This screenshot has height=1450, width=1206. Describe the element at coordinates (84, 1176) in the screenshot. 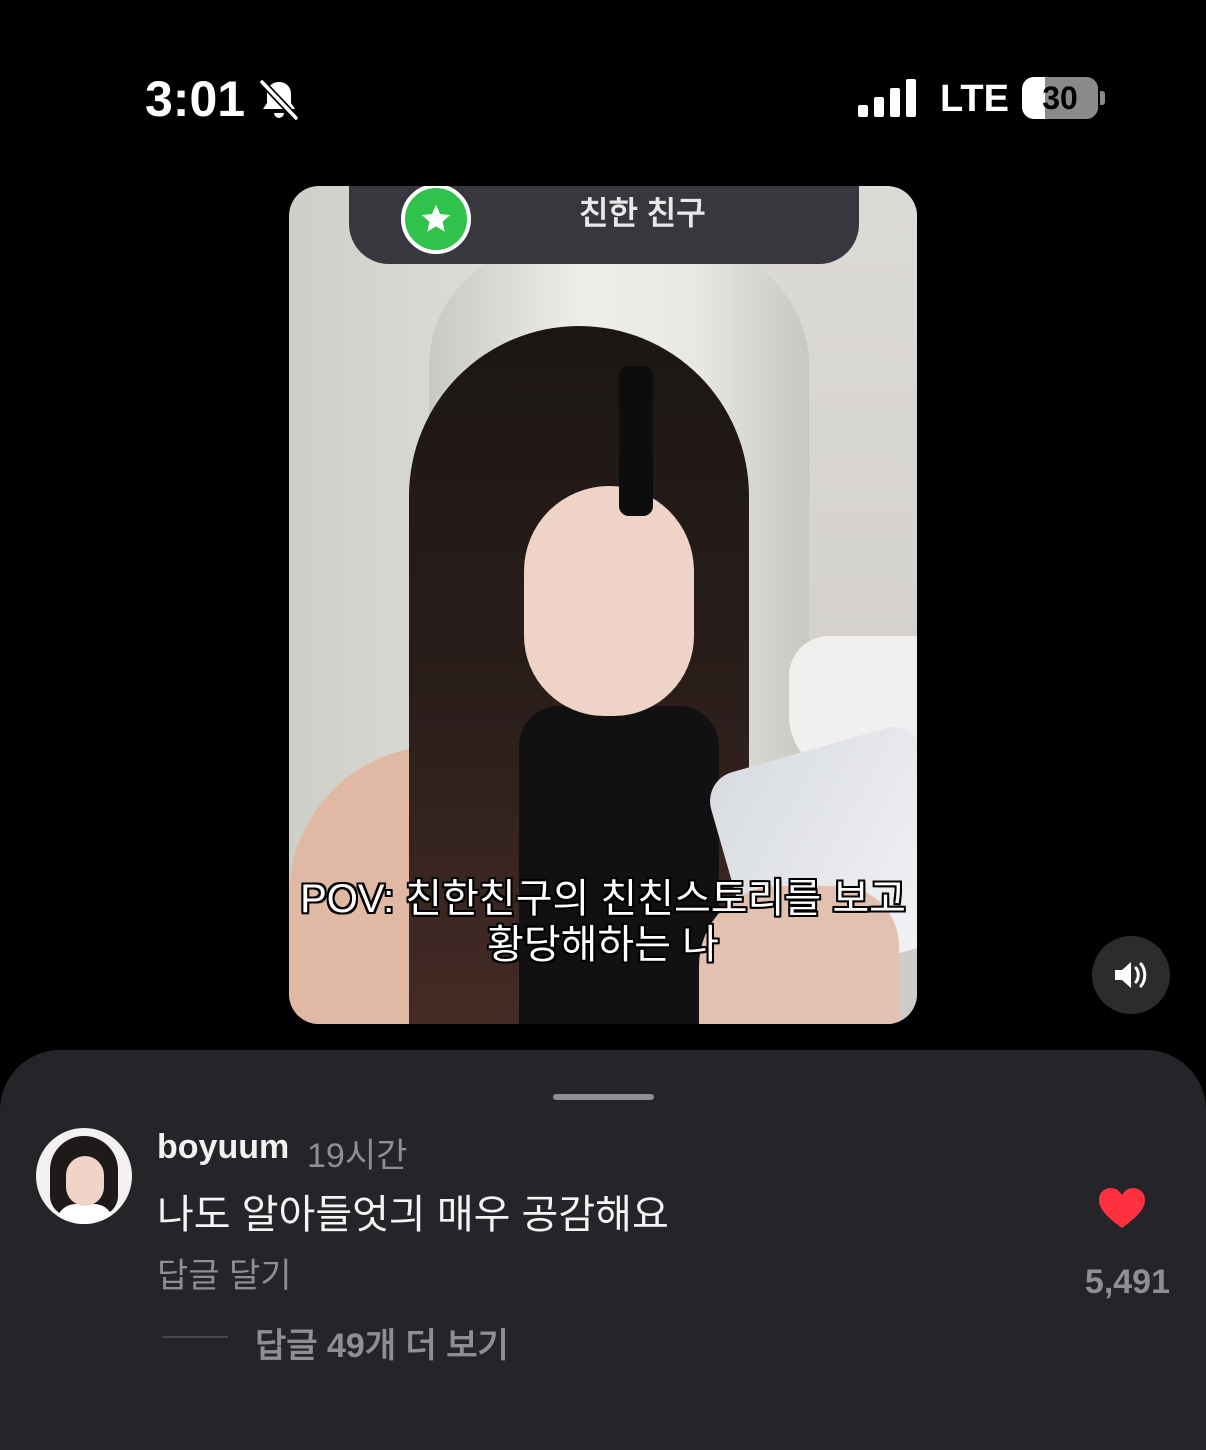

I see `avatar` at that location.